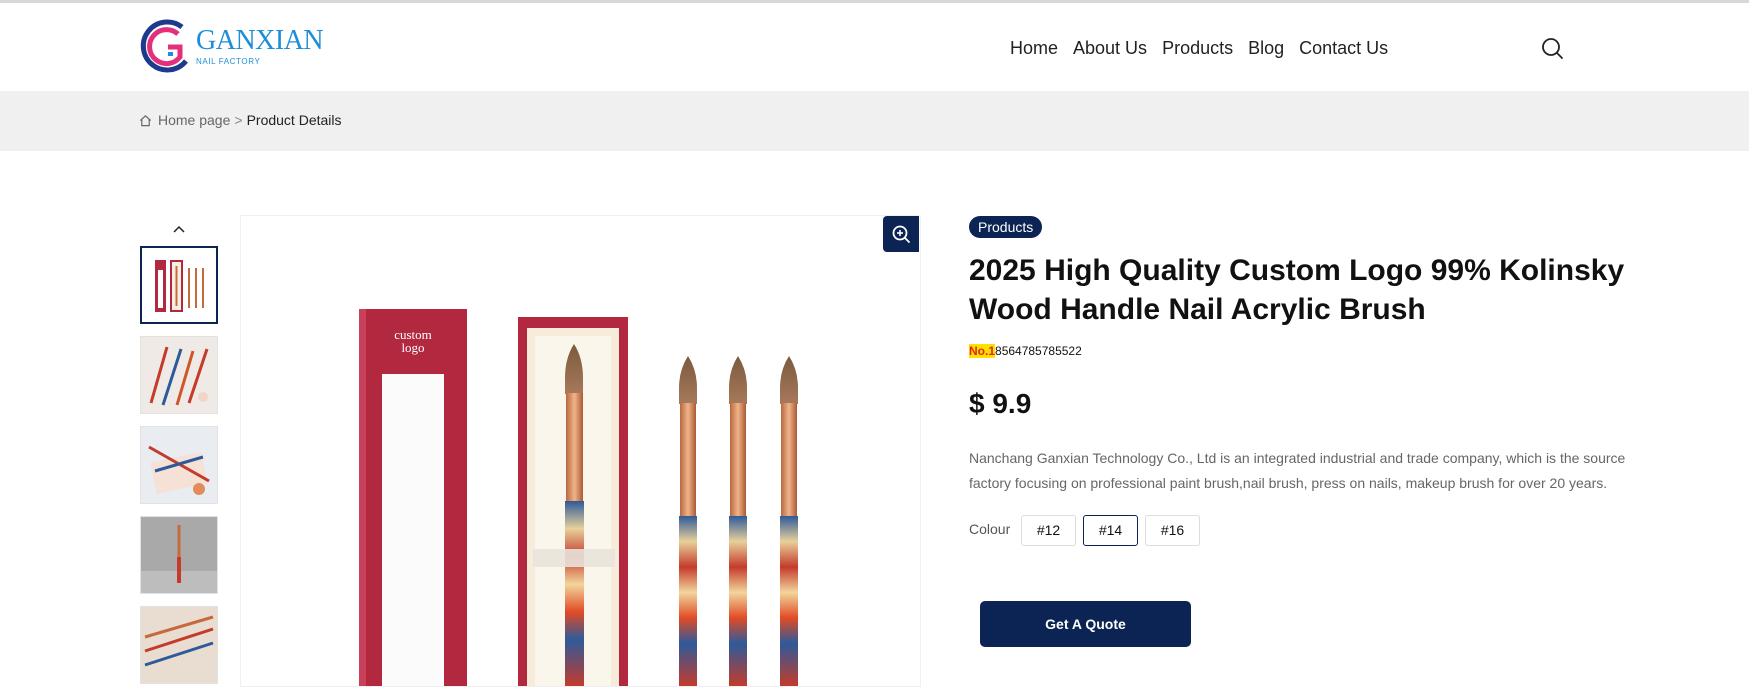 The image size is (1749, 687). Describe the element at coordinates (1266, 48) in the screenshot. I see `nav-blog: Blog` at that location.